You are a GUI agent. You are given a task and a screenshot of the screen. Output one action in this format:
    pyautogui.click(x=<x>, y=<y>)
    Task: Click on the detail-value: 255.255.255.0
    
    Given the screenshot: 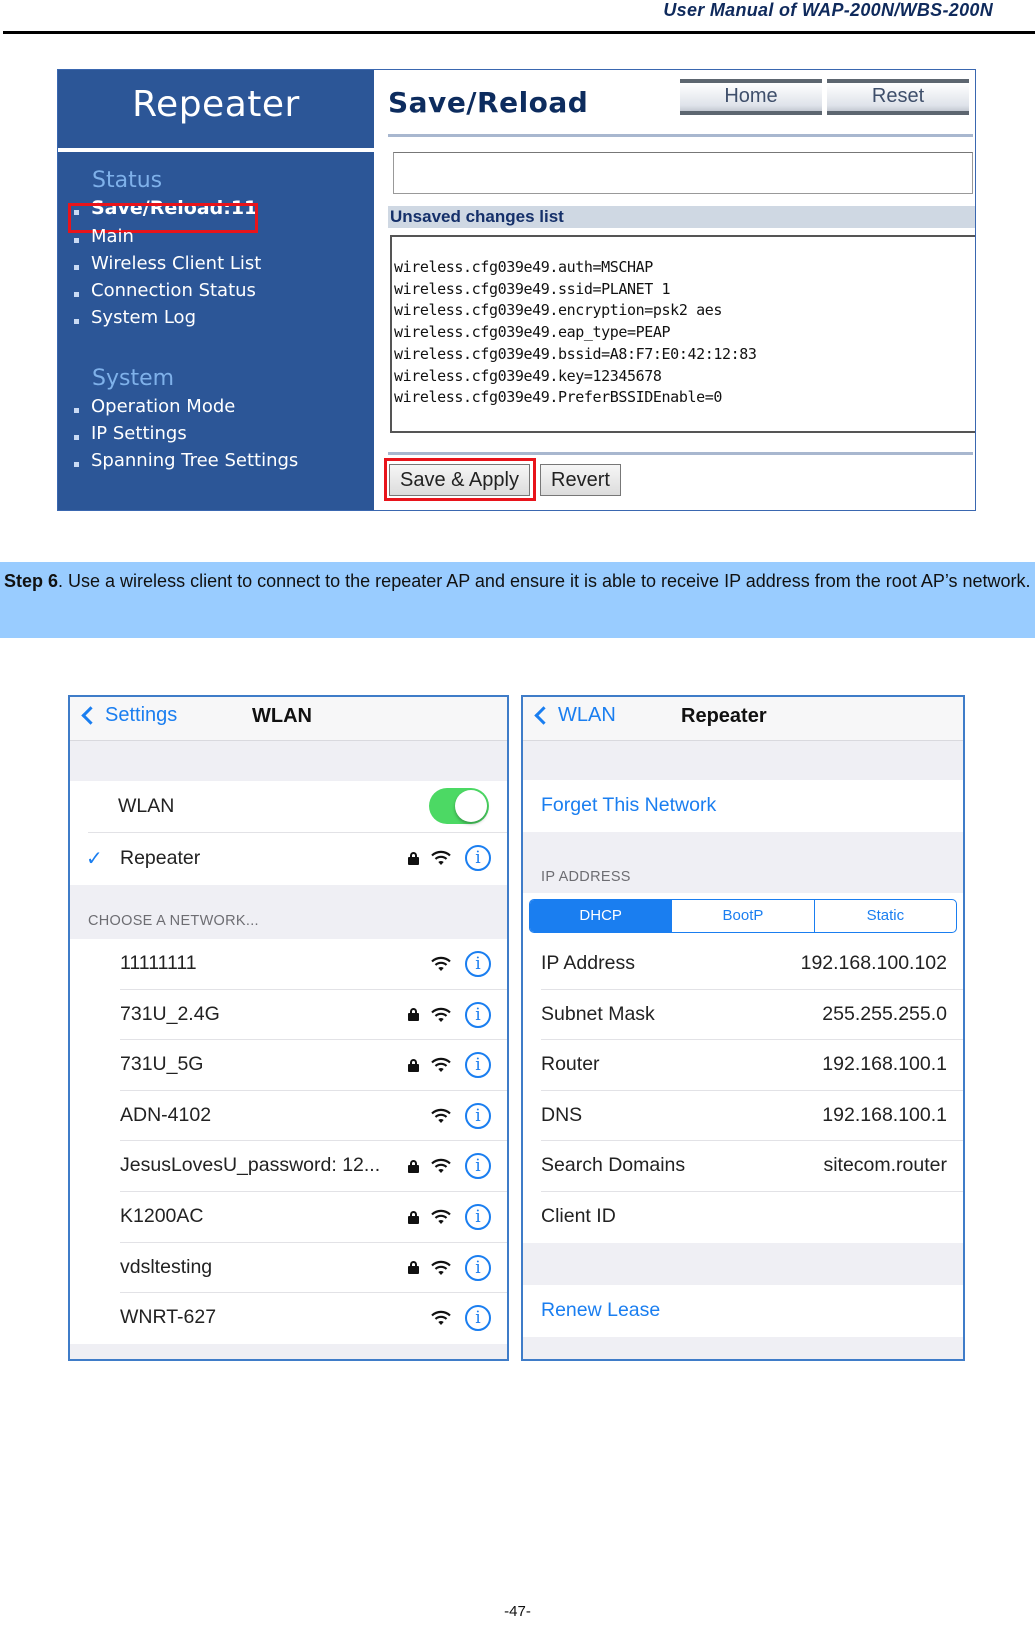 What is the action you would take?
    pyautogui.click(x=884, y=1013)
    